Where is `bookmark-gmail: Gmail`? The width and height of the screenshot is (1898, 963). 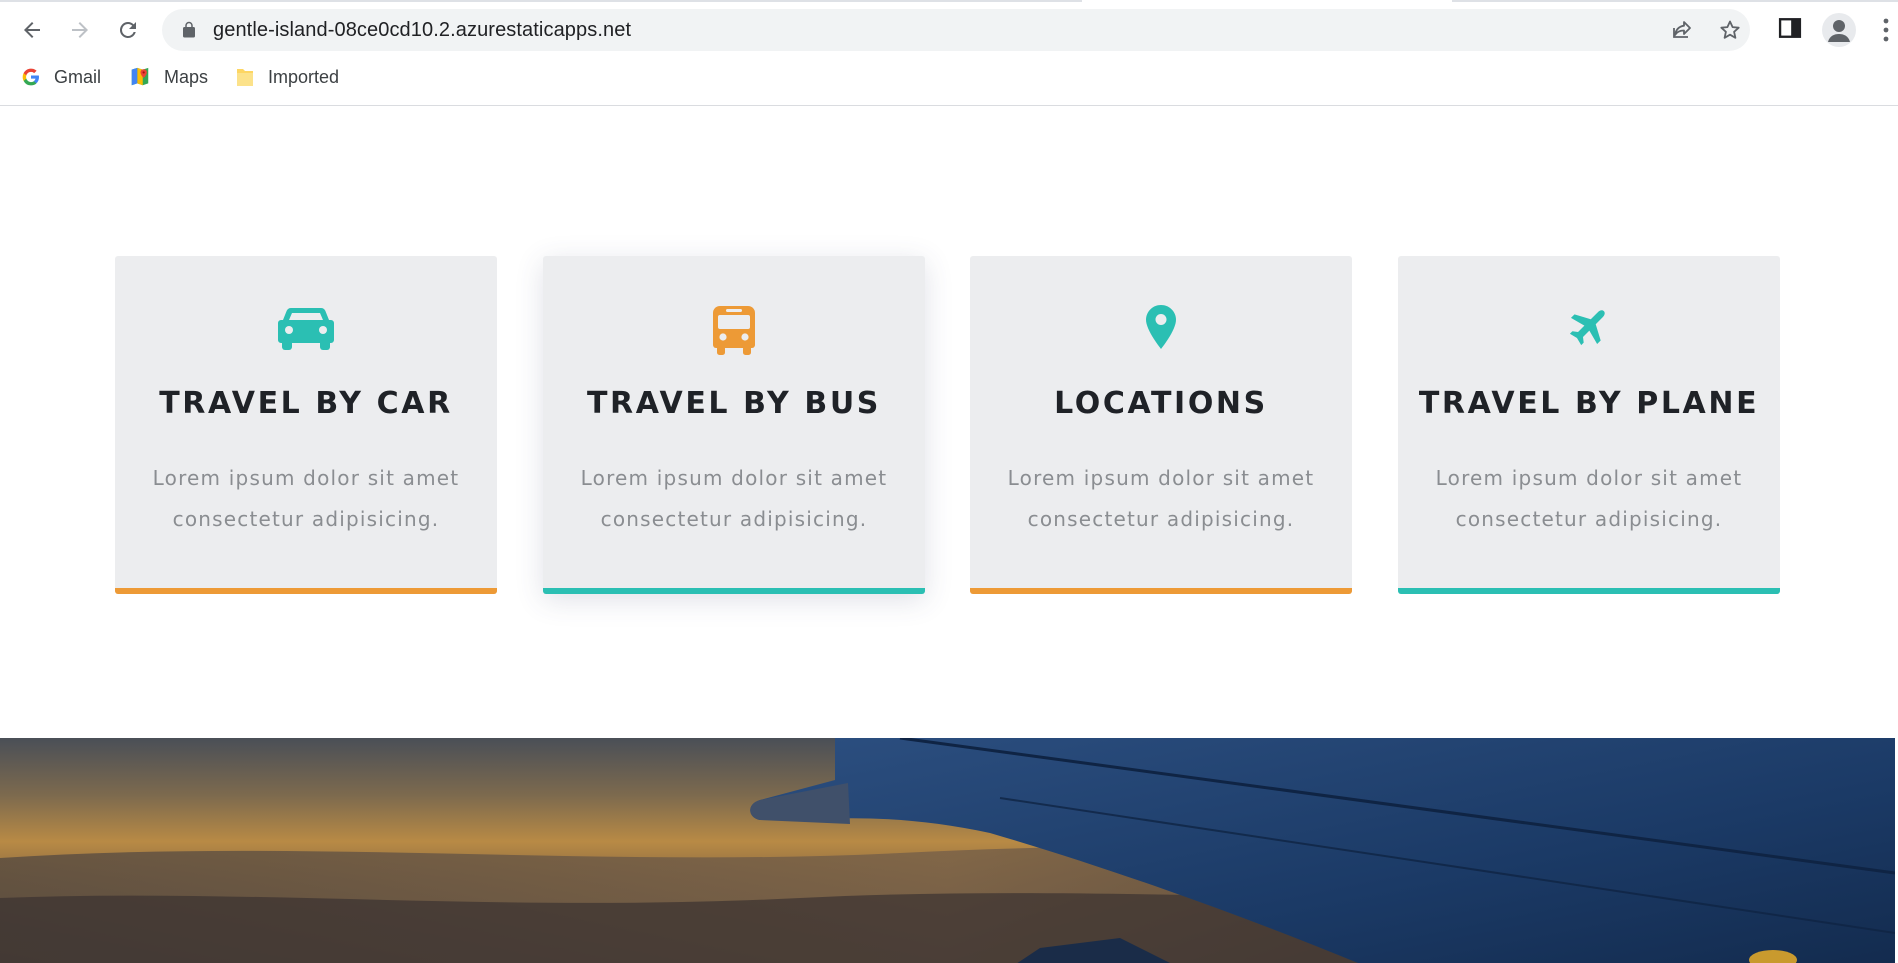
bookmark-gmail: Gmail is located at coordinates (61, 77).